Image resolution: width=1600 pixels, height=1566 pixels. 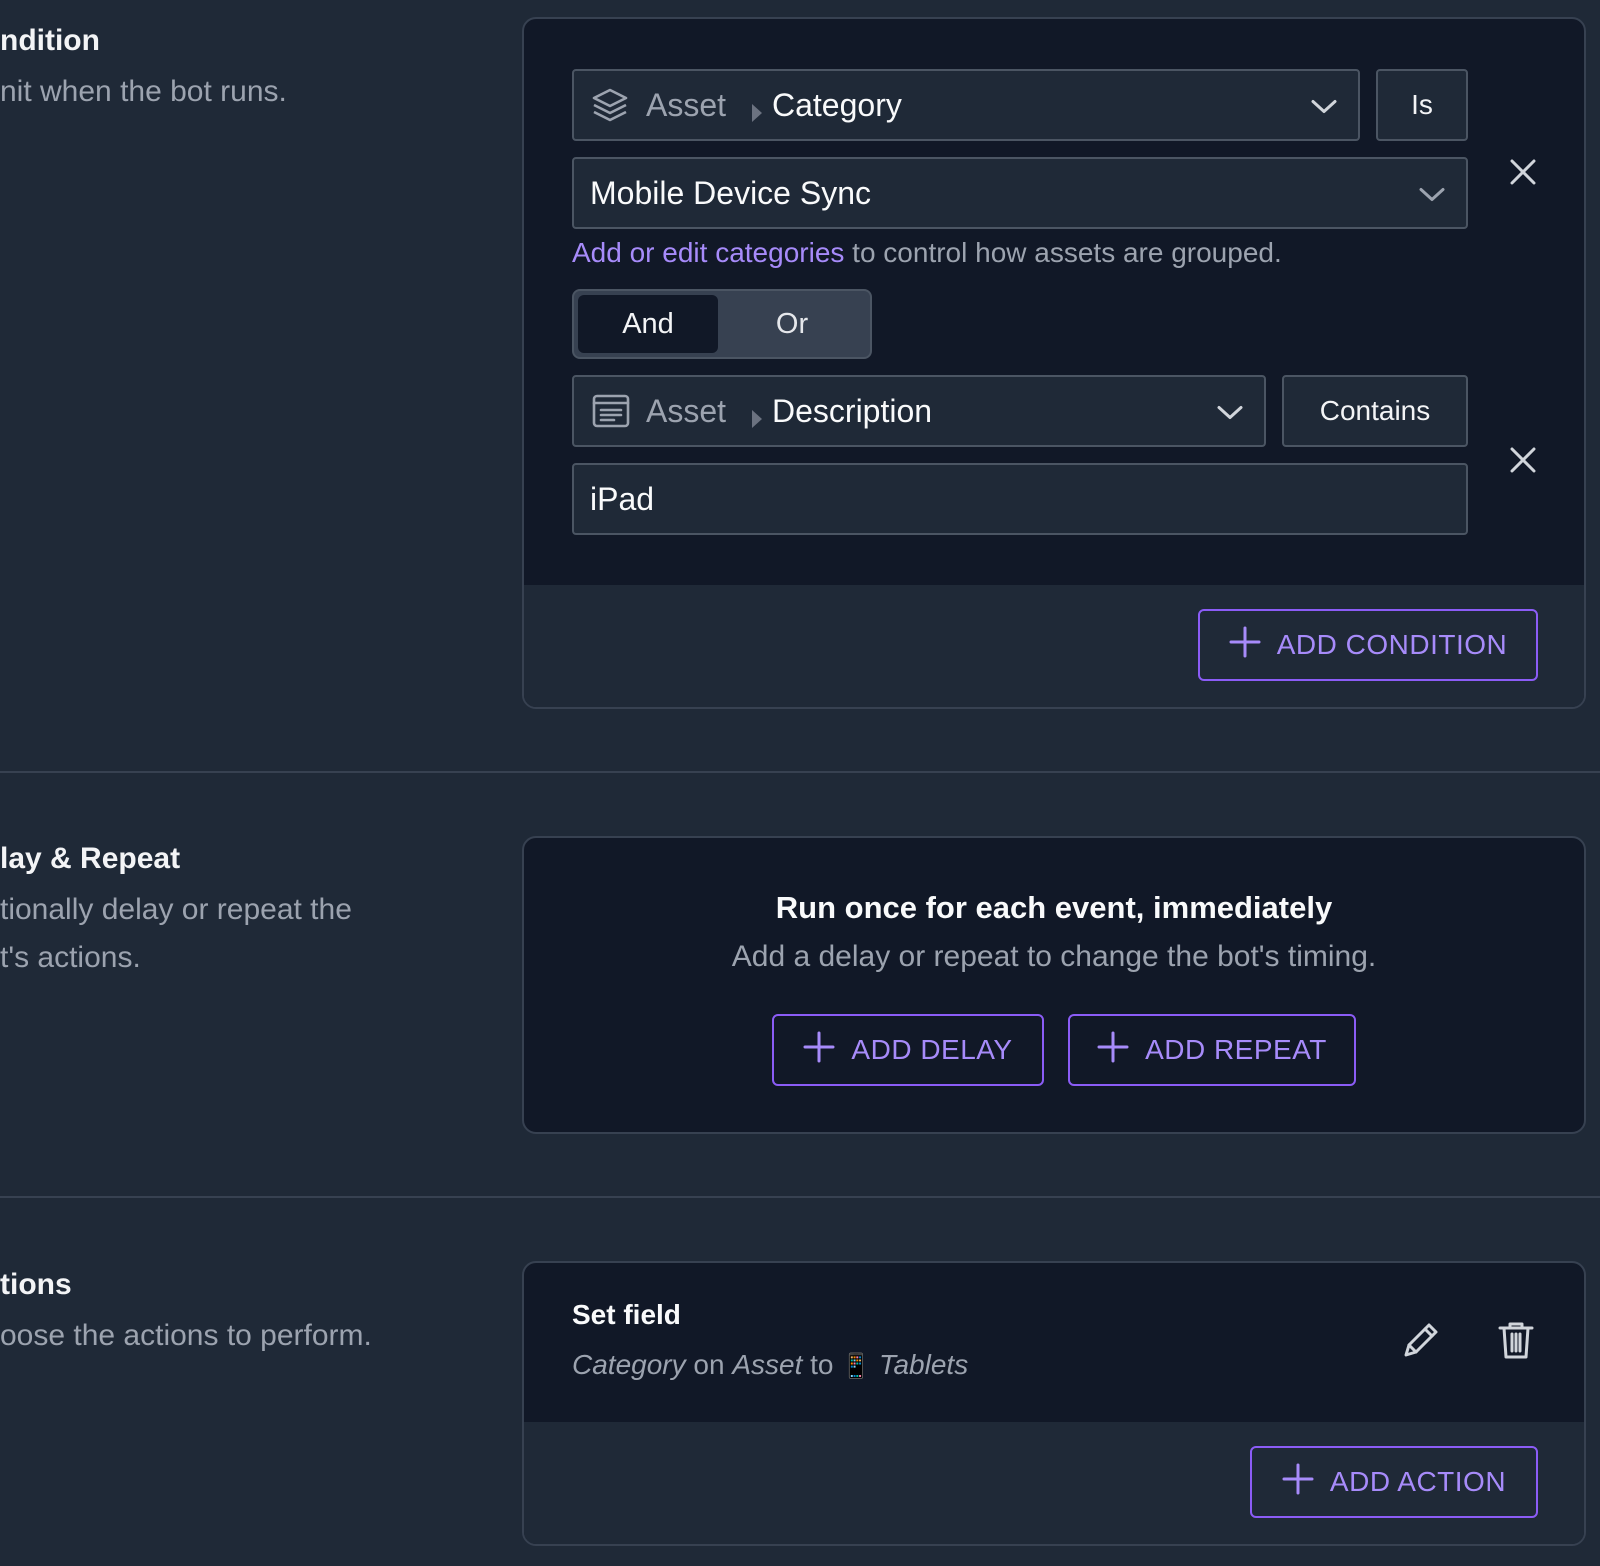 I want to click on actions-card-footer: ADD ACTION, so click(x=1054, y=1483).